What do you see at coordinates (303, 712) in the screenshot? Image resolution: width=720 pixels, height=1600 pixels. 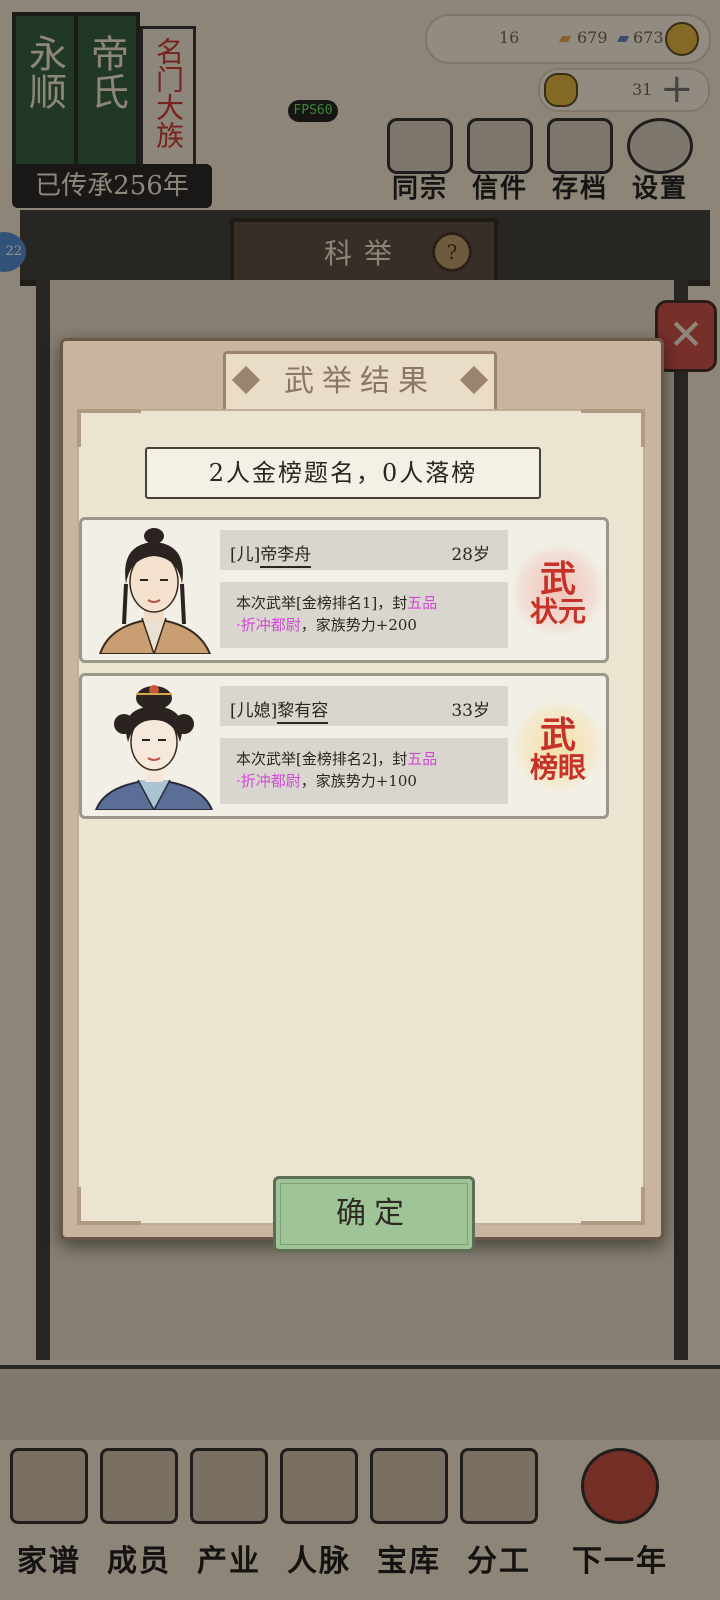 I see `member-name: 黎有容` at bounding box center [303, 712].